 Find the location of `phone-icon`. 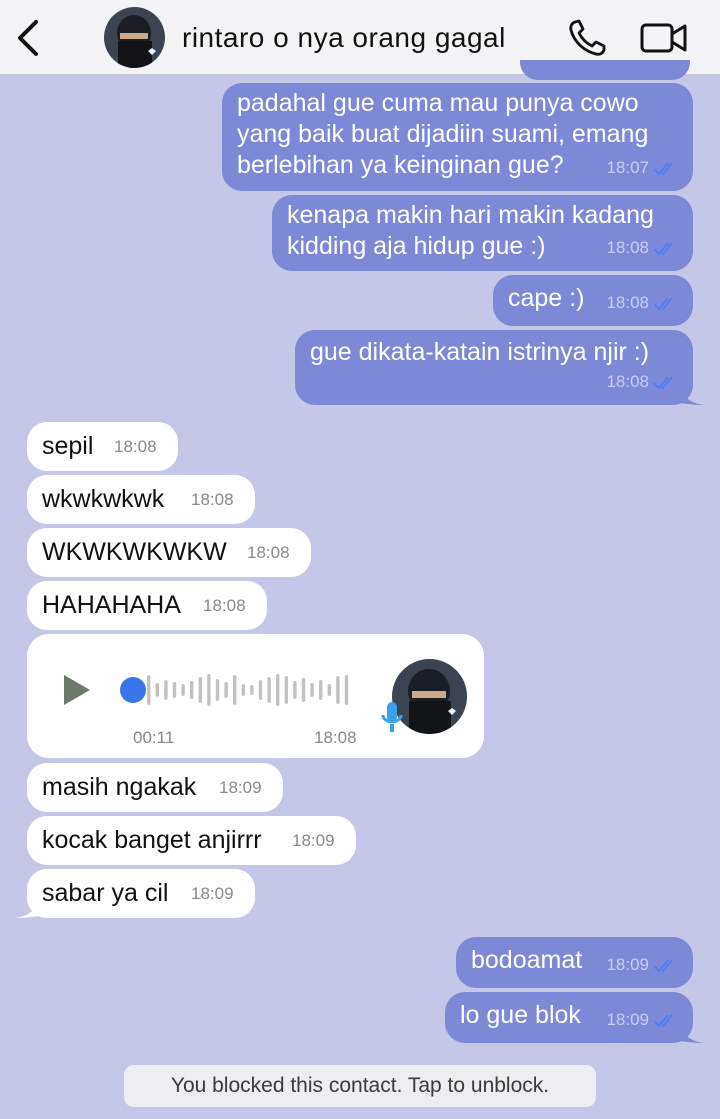

phone-icon is located at coordinates (587, 37).